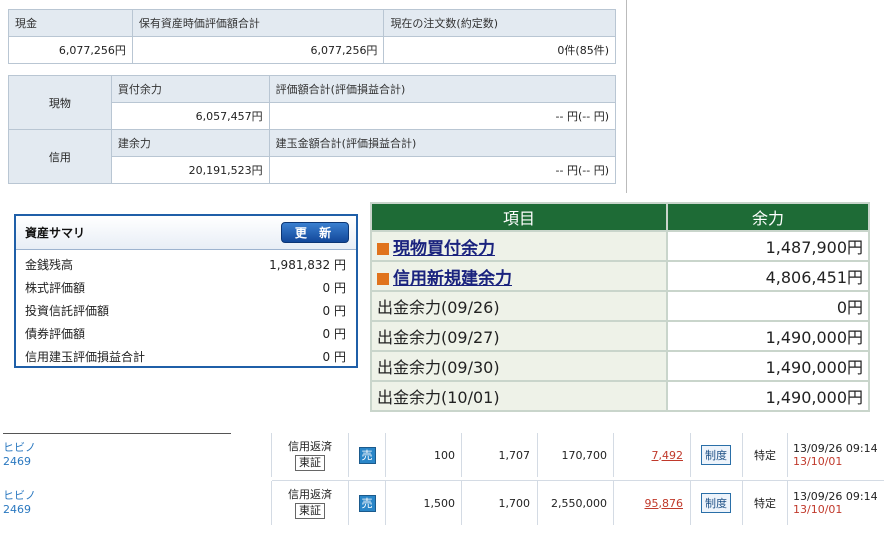  Describe the element at coordinates (514, 503) in the screenshot. I see `price: 1,700` at that location.